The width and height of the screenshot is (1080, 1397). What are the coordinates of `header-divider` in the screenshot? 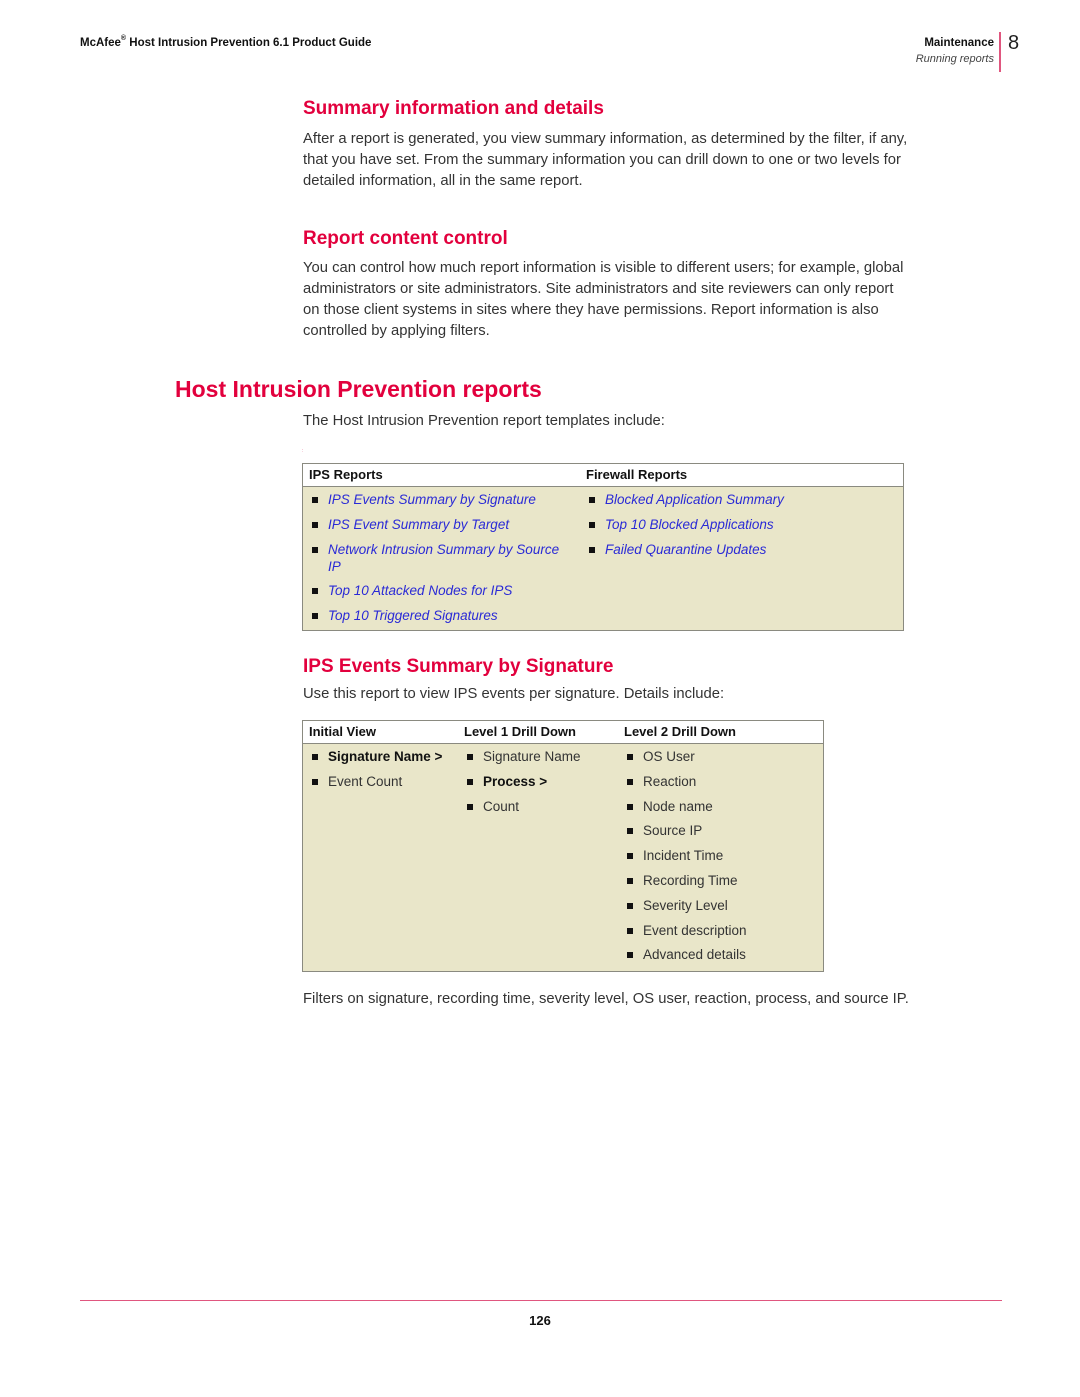 It's located at (1000, 52).